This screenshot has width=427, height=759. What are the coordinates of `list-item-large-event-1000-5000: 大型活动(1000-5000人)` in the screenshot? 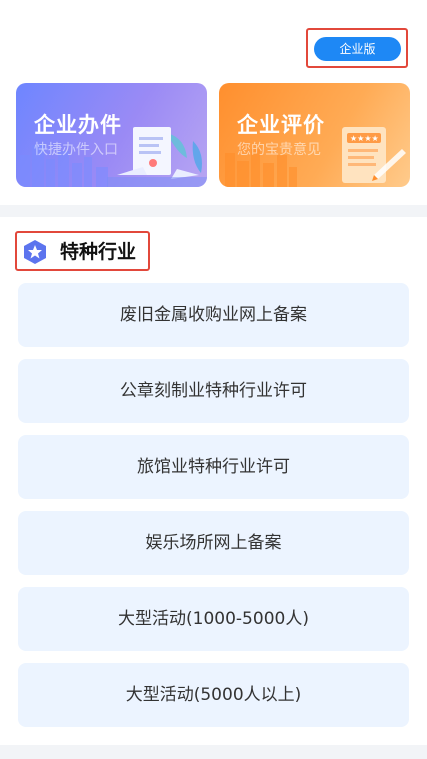 It's located at (213, 619).